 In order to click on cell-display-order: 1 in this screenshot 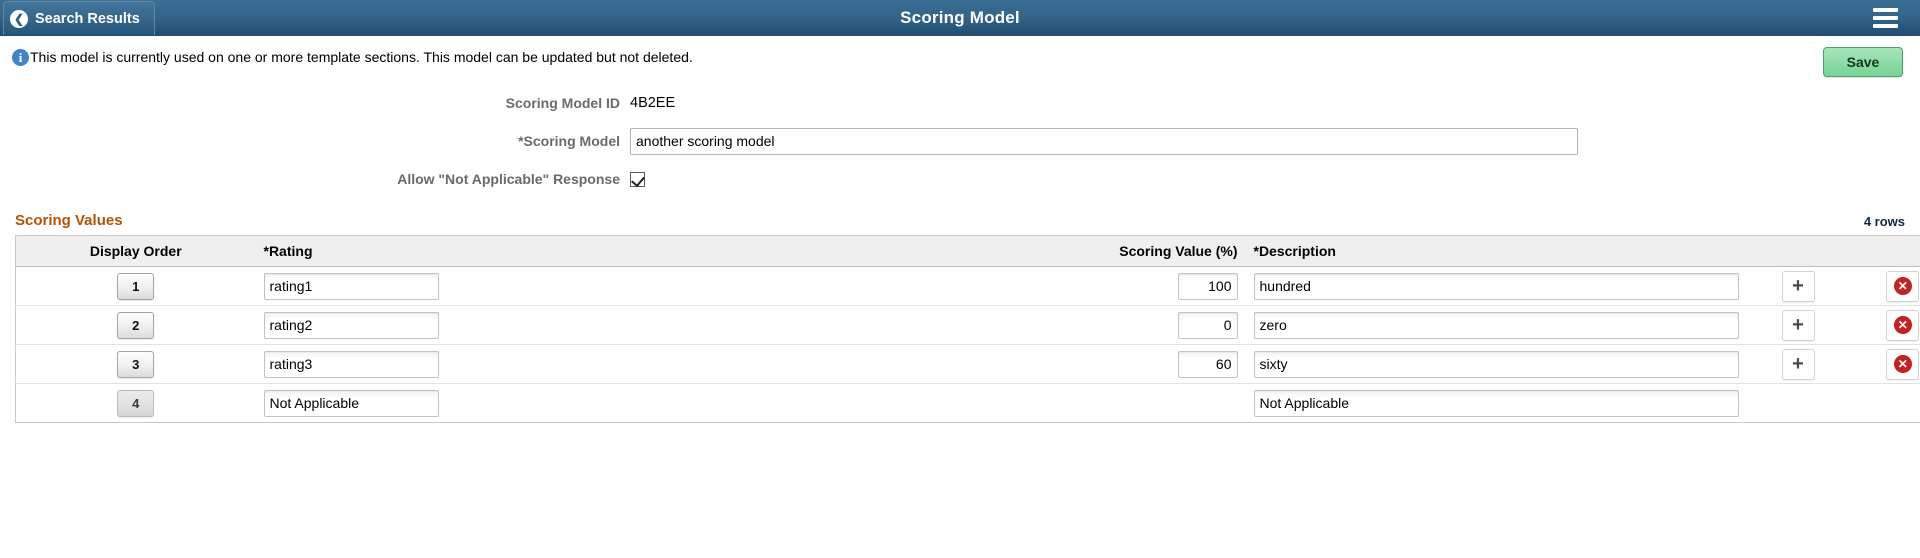, I will do `click(135, 286)`.